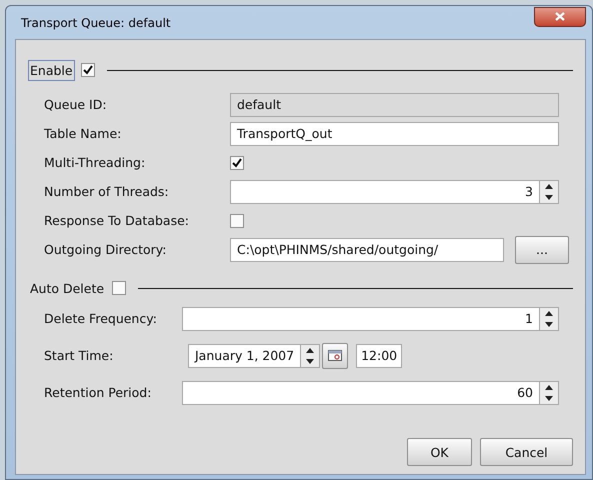  Describe the element at coordinates (117, 220) in the screenshot. I see `field-label: Response To Database:` at that location.